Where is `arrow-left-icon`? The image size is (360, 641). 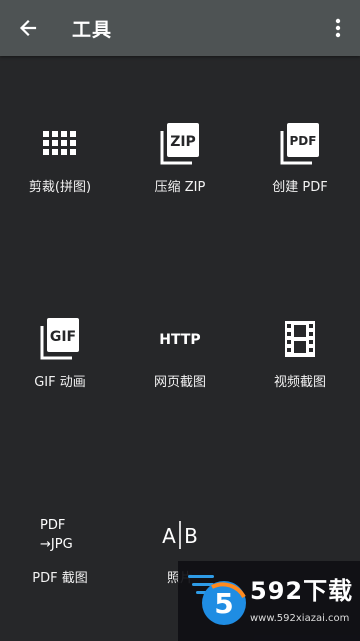 arrow-left-icon is located at coordinates (28, 28).